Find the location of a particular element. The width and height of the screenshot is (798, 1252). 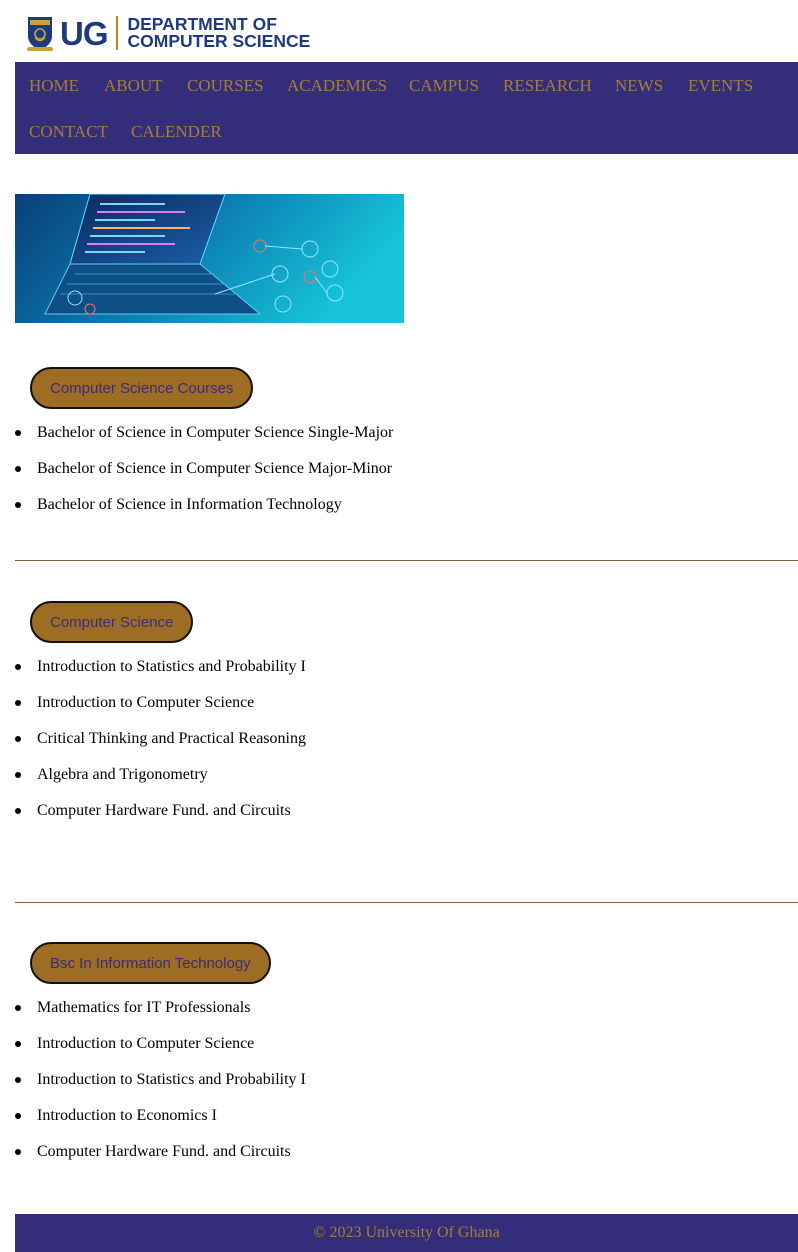

nav-item-home: HOME is located at coordinates (54, 85).